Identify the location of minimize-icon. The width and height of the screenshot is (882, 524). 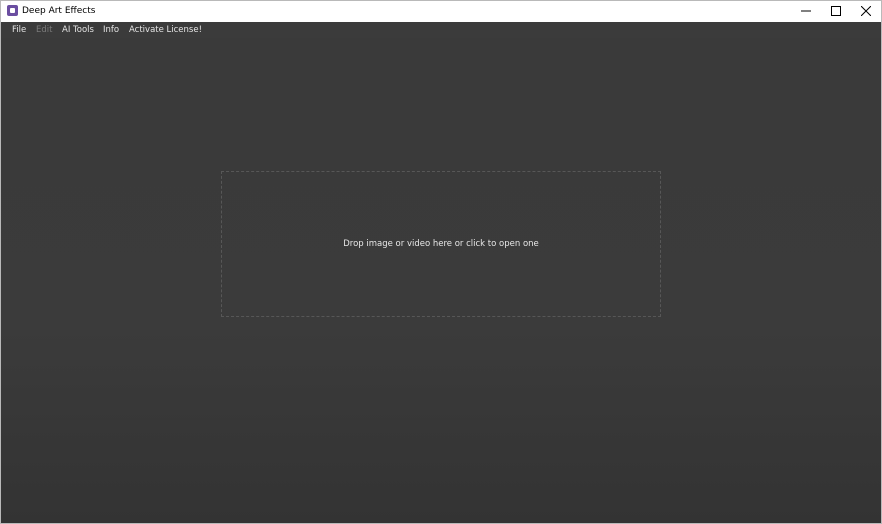
(806, 11).